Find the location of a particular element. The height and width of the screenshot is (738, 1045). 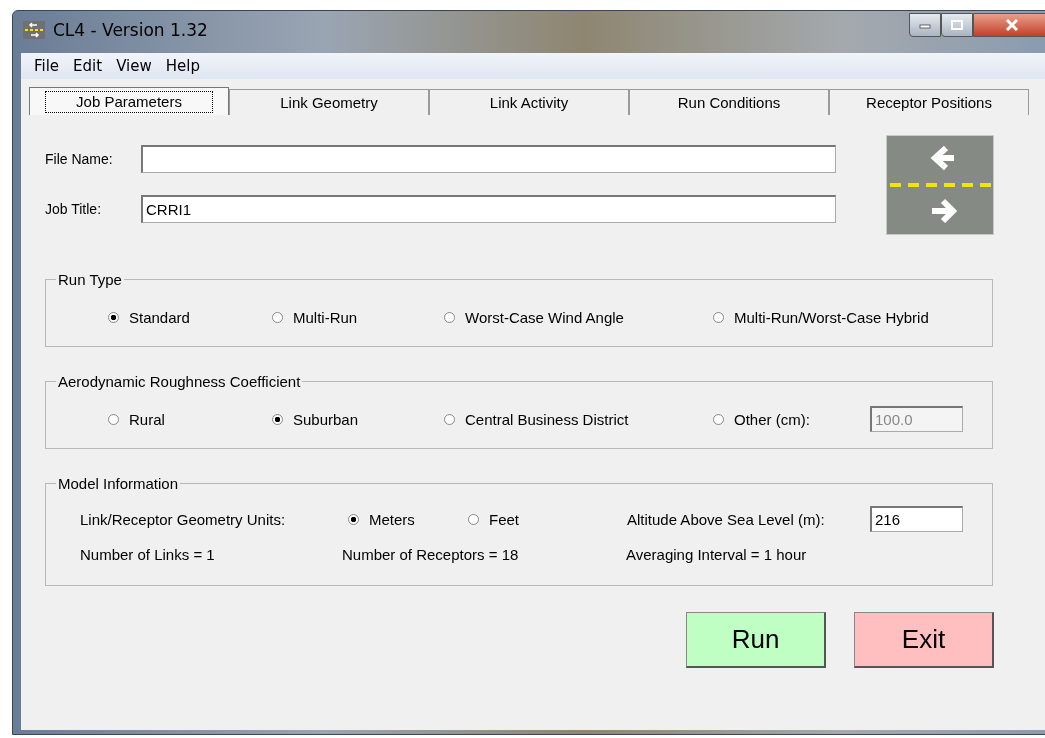

menu-item: View is located at coordinates (134, 66).